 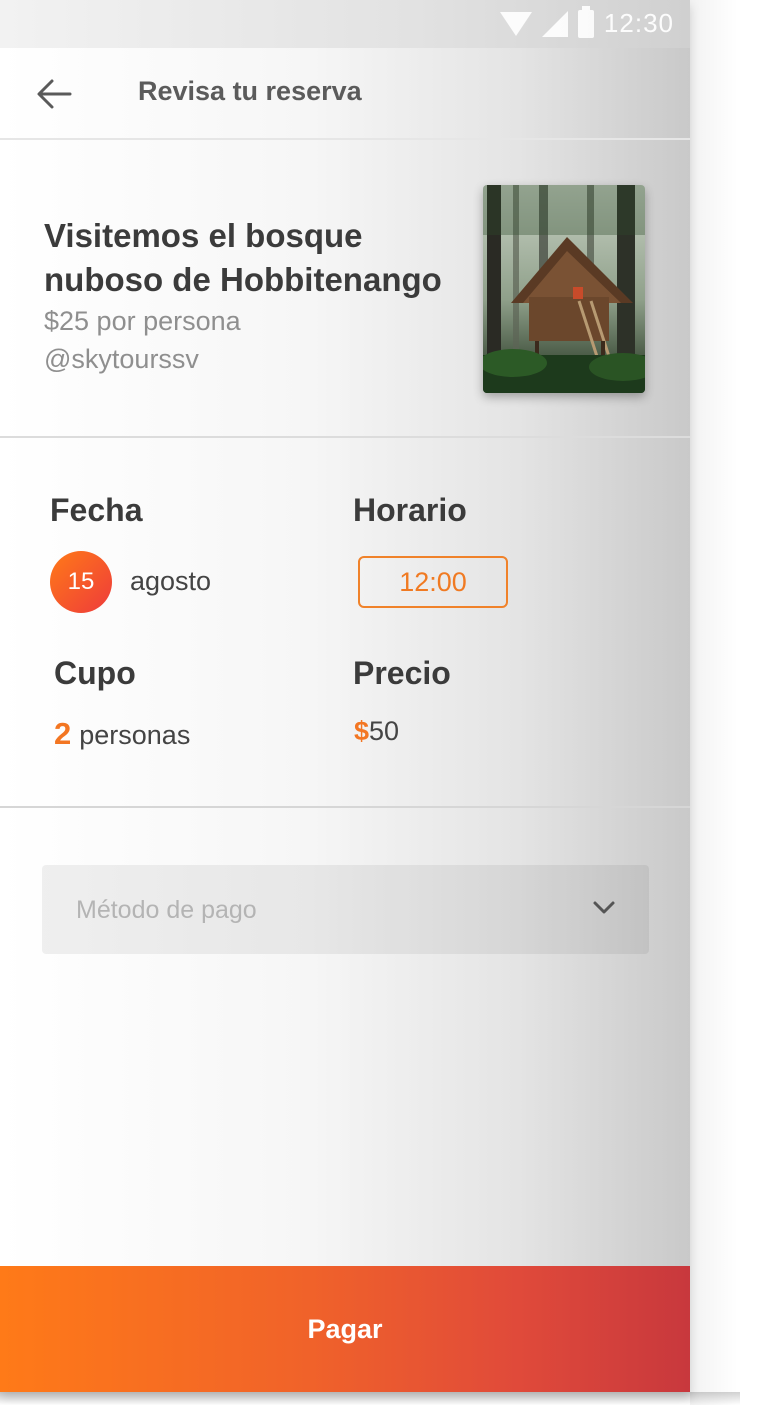 What do you see at coordinates (96, 510) in the screenshot?
I see `date-label: Fecha` at bounding box center [96, 510].